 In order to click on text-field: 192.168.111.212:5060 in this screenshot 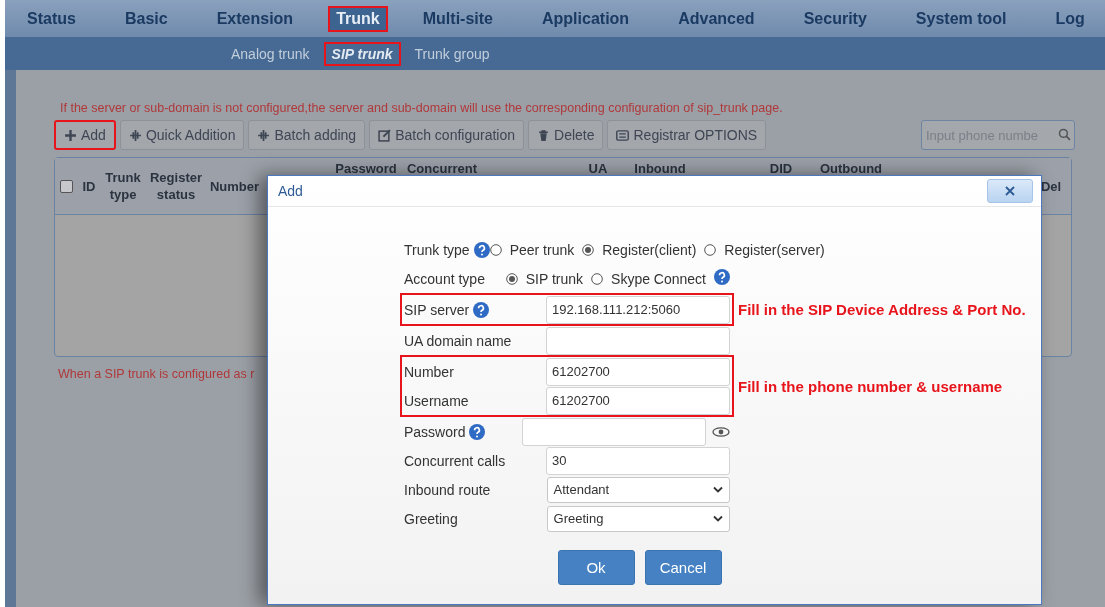, I will do `click(638, 309)`.